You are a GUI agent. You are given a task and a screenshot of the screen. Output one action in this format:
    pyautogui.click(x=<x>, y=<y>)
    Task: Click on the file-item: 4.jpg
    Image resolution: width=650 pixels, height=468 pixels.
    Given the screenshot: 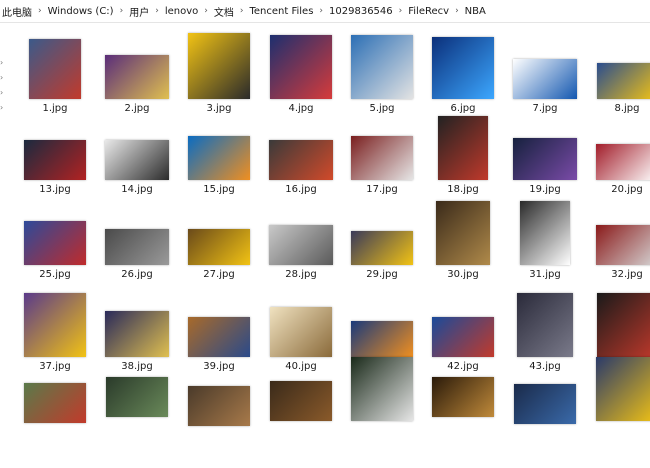 What is the action you would take?
    pyautogui.click(x=301, y=76)
    